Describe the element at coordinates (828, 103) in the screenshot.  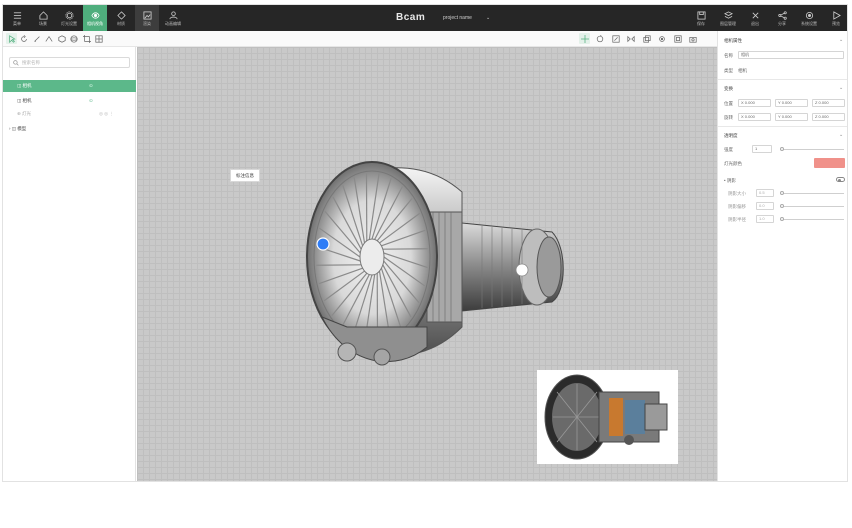
I see `position-z-field: Z 0.000` at that location.